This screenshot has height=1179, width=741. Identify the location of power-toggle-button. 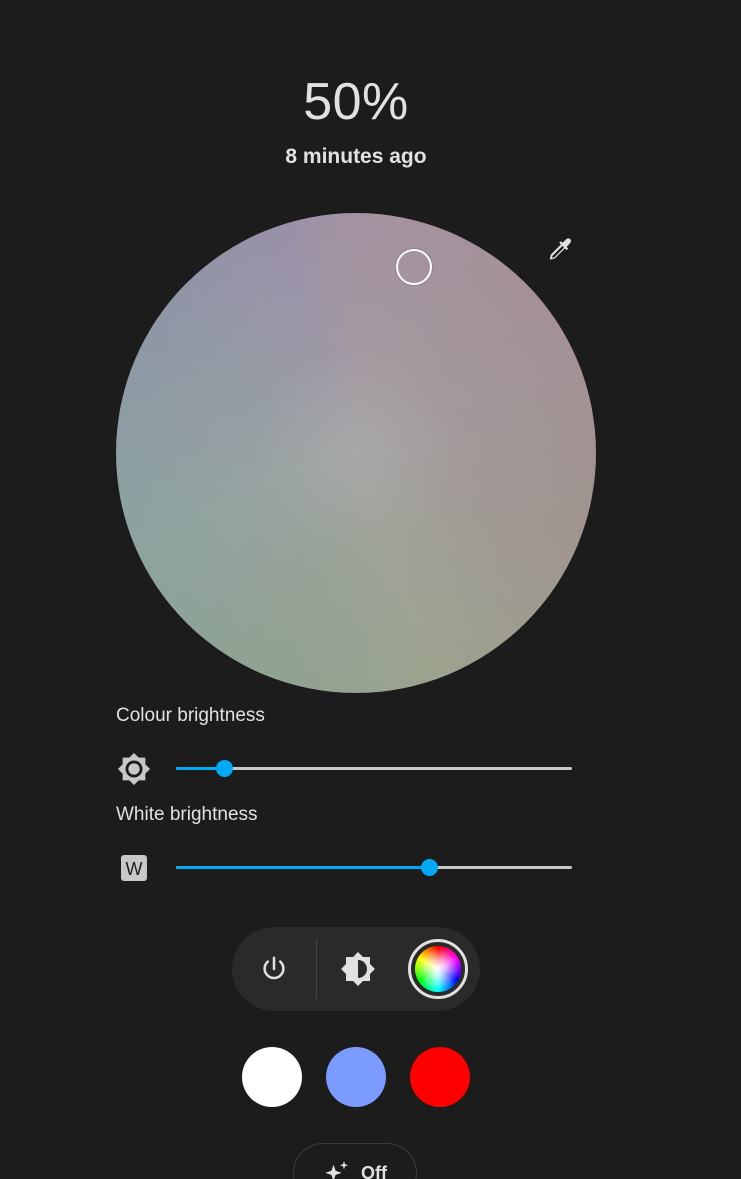
(274, 969).